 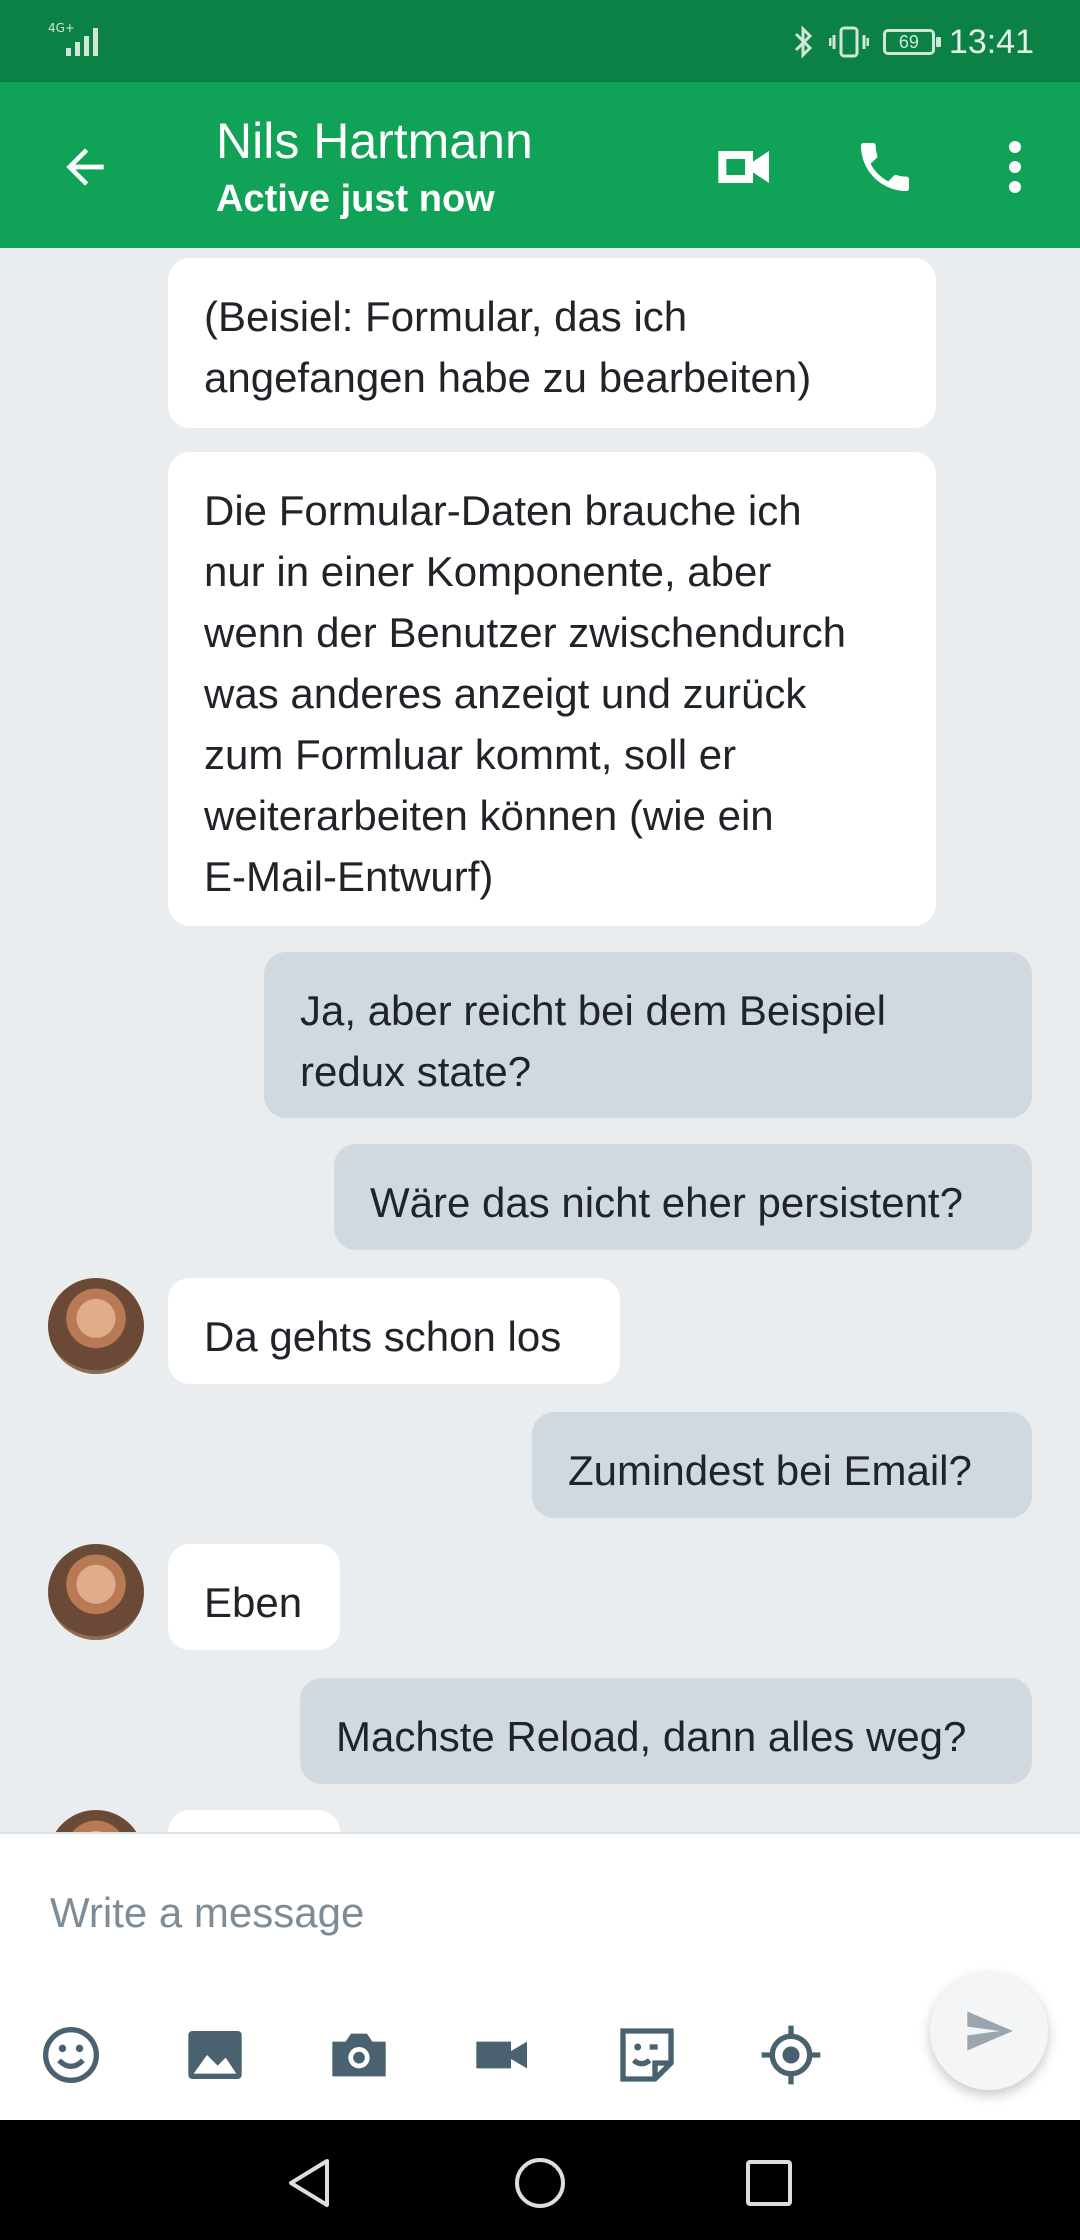 I want to click on message-bubble-outgoing: Zumindest bei Email?, so click(x=782, y=1465).